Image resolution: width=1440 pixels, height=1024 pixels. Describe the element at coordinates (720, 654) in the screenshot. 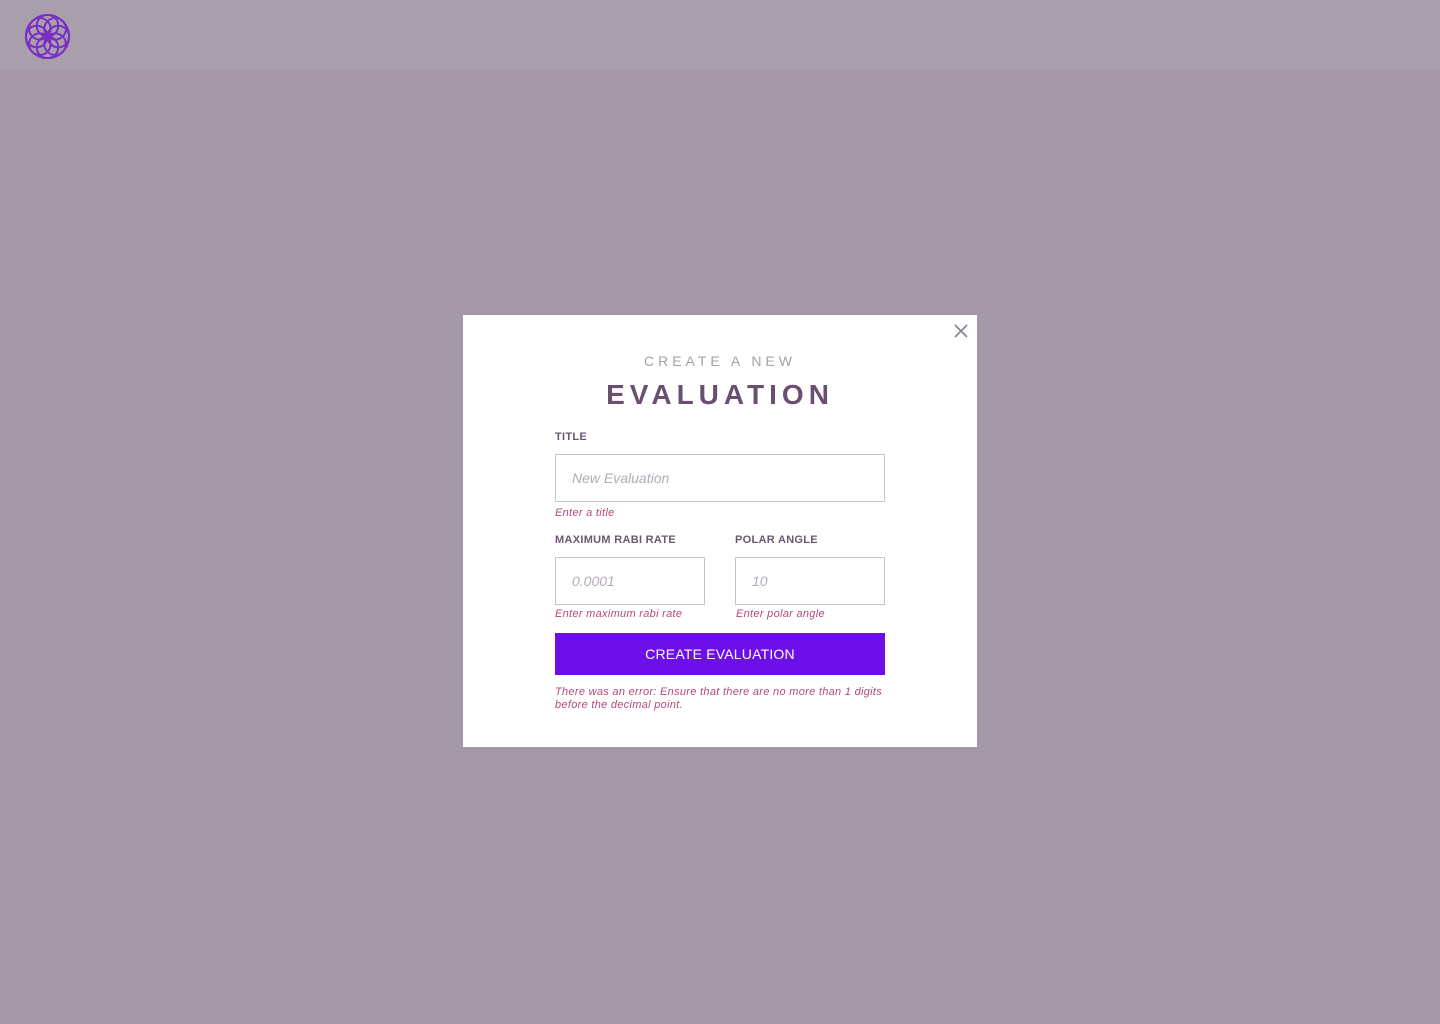

I see `create-evaluation-button: CREATE EVALUATION` at that location.